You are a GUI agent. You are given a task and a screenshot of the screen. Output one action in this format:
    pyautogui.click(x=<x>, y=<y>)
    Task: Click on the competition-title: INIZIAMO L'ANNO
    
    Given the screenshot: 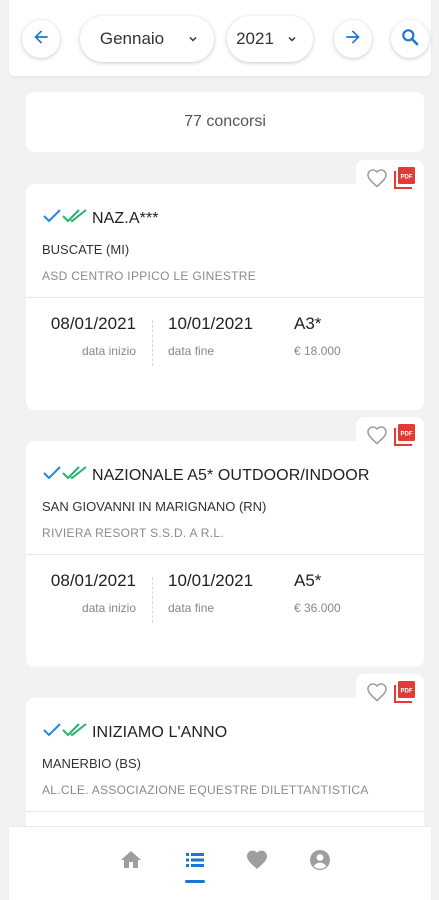 What is the action you would take?
    pyautogui.click(x=160, y=732)
    